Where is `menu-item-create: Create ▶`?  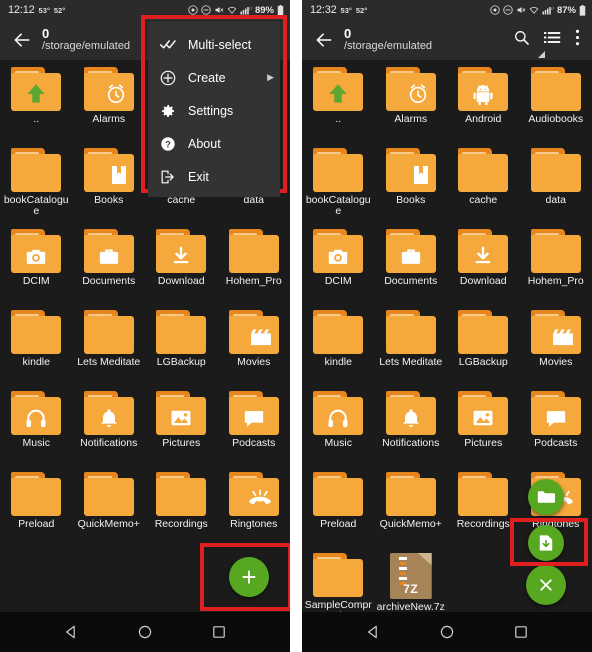 menu-item-create: Create ▶ is located at coordinates (214, 77).